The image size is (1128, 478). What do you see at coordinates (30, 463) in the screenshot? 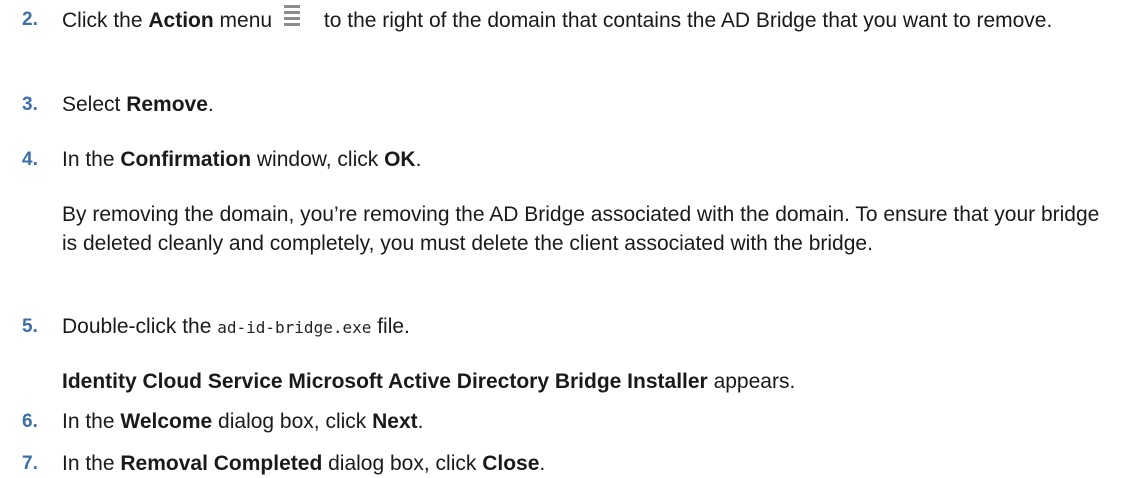
I see `step-number: 7.` at bounding box center [30, 463].